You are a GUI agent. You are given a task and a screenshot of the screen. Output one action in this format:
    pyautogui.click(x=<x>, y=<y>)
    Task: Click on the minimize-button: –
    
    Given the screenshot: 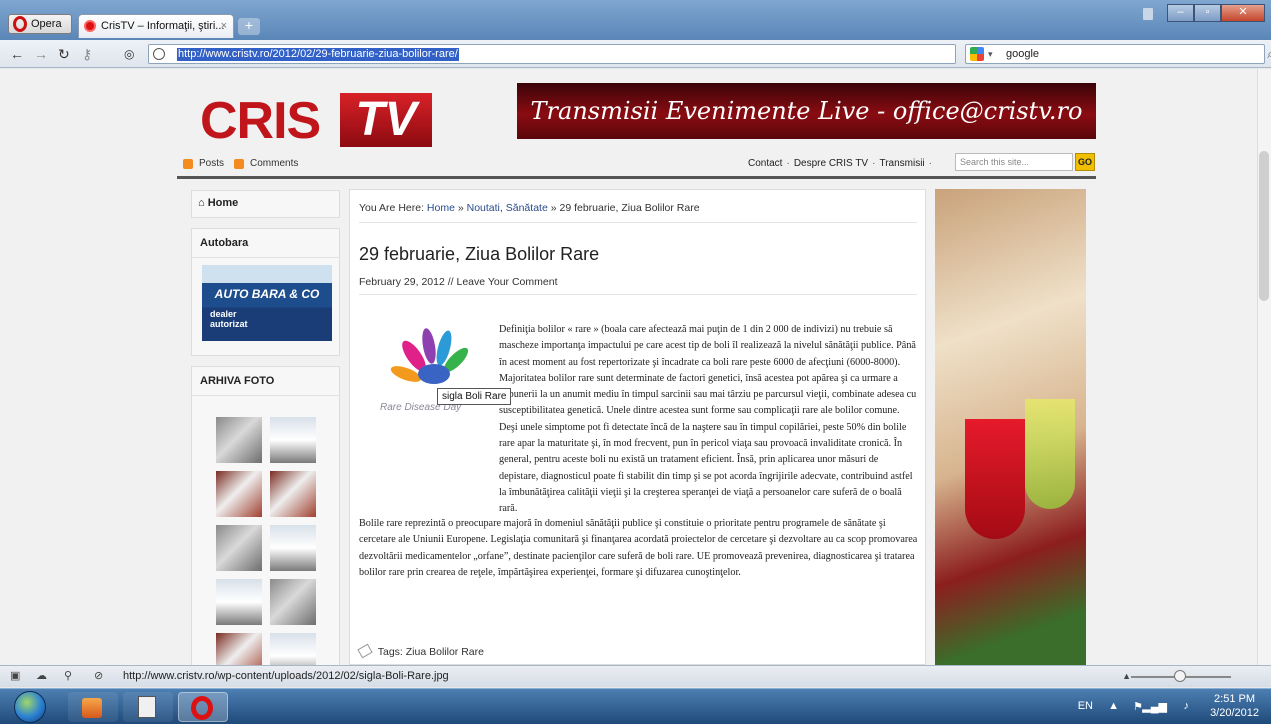 What is the action you would take?
    pyautogui.click(x=1180, y=13)
    